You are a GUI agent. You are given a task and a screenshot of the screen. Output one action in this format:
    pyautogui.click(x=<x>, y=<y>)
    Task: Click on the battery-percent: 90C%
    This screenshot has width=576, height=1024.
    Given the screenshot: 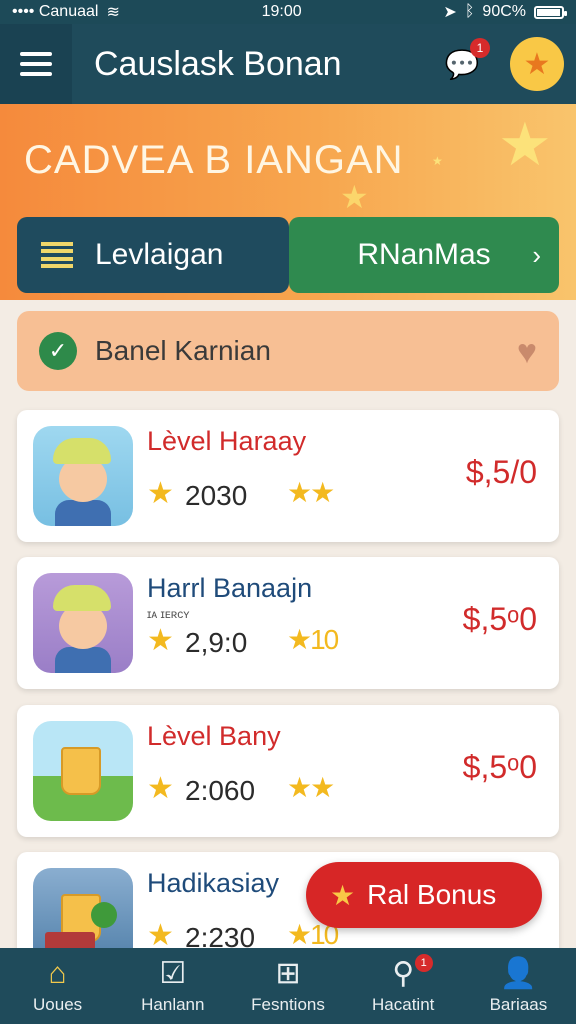 What is the action you would take?
    pyautogui.click(x=504, y=11)
    